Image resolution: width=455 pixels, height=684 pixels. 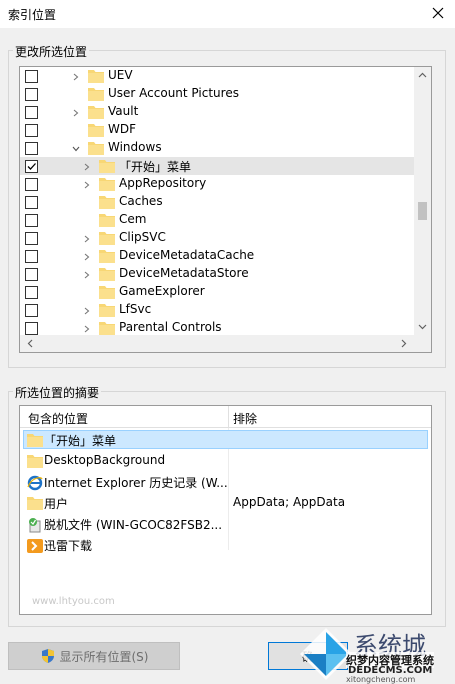 I want to click on tree-row: AppRepository, so click(x=217, y=184).